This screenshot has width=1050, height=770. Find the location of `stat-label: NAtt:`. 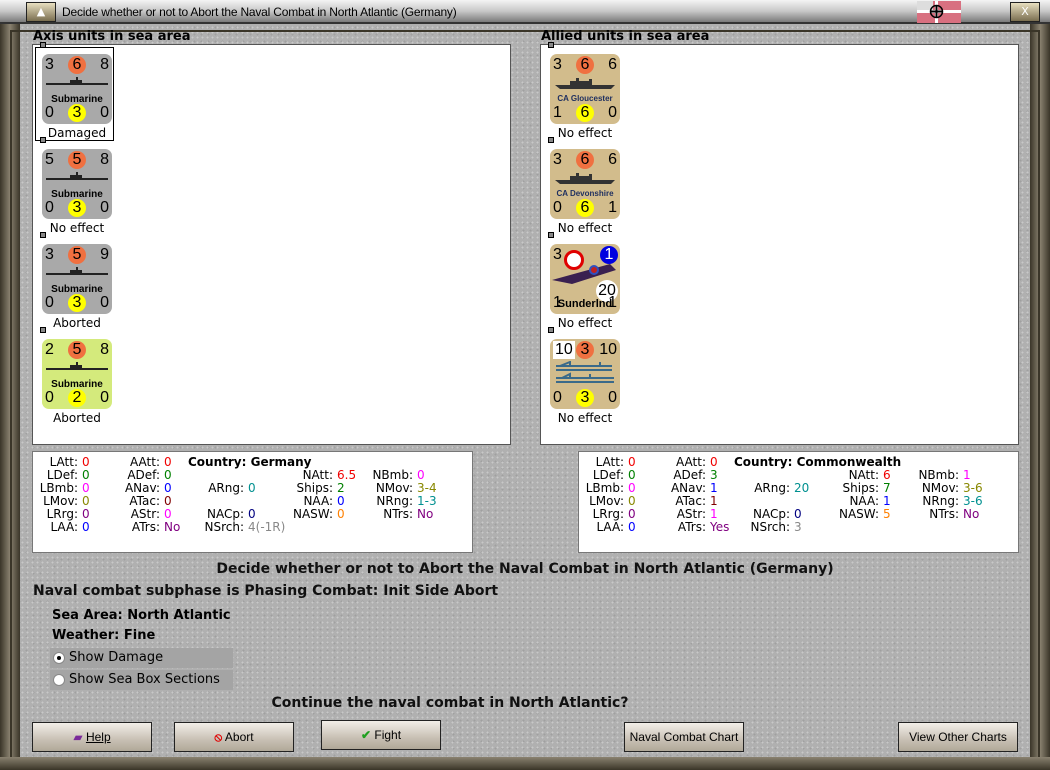

stat-label: NAtt: is located at coordinates (317, 475).